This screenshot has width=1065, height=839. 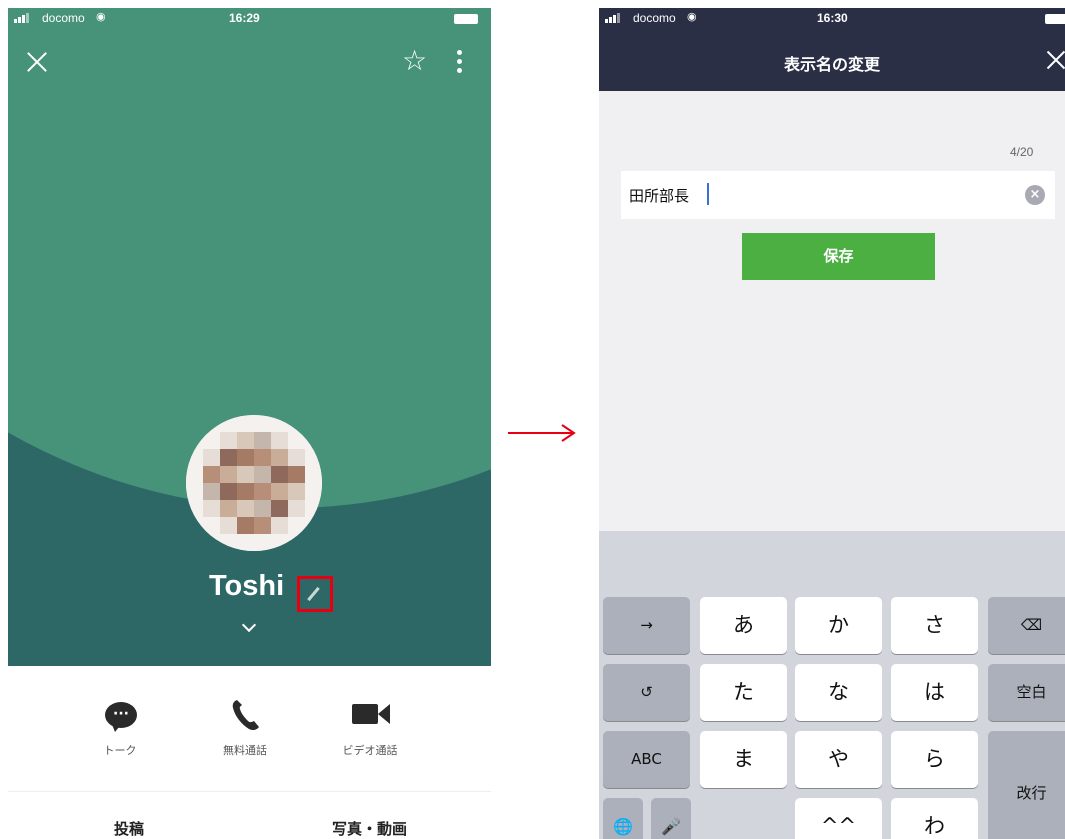 I want to click on talk-label: トーク, so click(x=120, y=750).